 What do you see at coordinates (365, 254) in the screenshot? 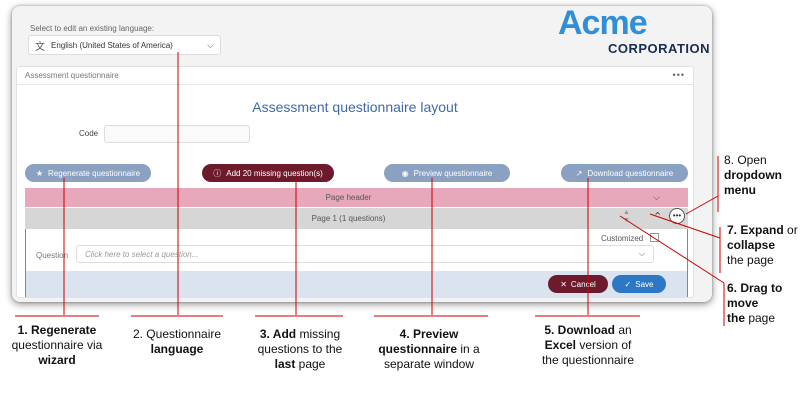
I see `question-select: Click here to select a question... ⌵` at bounding box center [365, 254].